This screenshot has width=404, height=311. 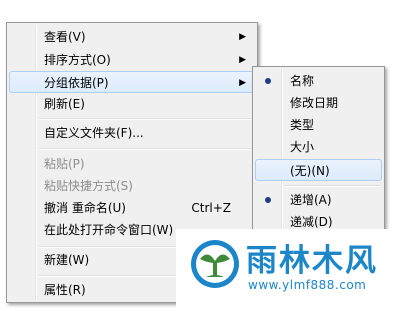 What do you see at coordinates (302, 125) in the screenshot?
I see `menu-item-label: 类型` at bounding box center [302, 125].